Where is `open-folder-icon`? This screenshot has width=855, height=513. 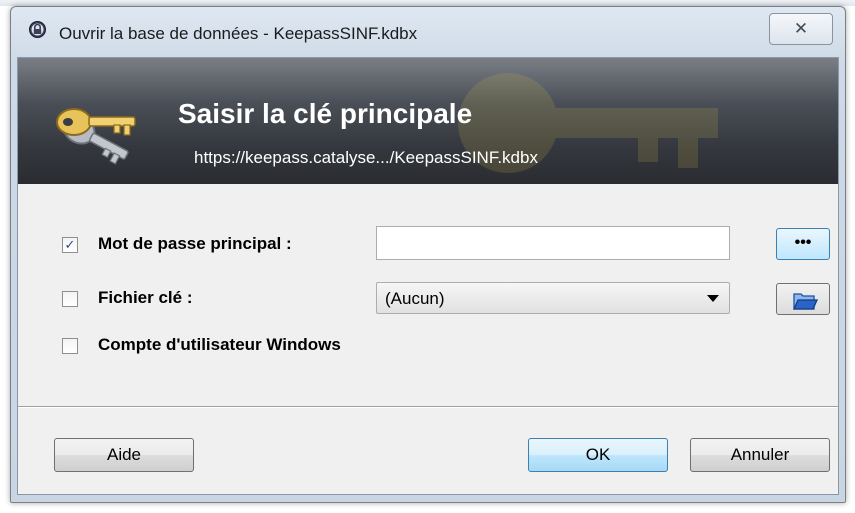
open-folder-icon is located at coordinates (805, 301).